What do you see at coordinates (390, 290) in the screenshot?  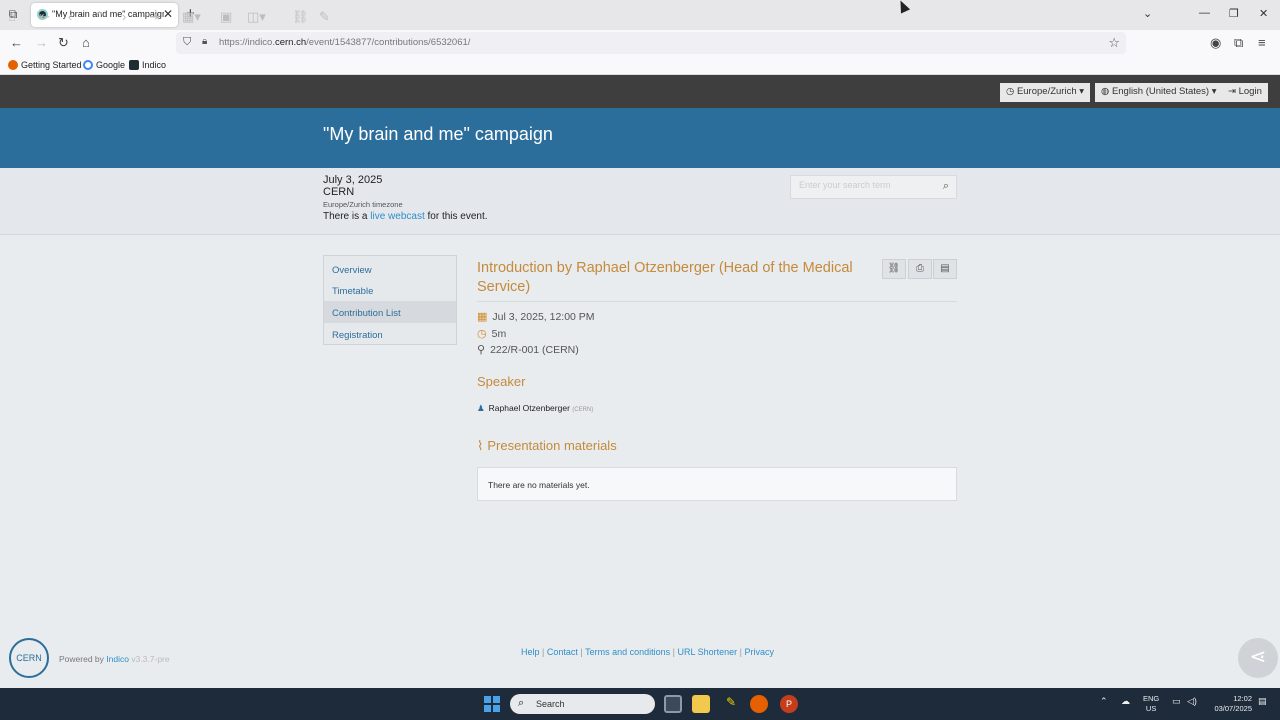 I see `menu-item-timetable: Timetable` at bounding box center [390, 290].